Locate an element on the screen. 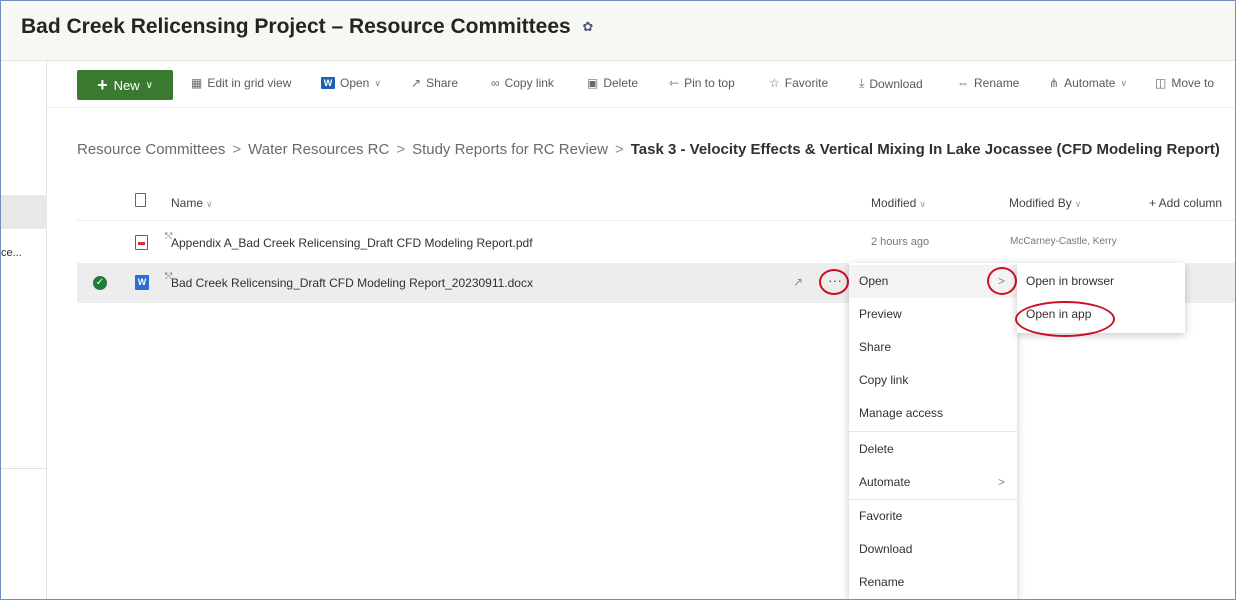 The image size is (1236, 600). automate-label: Automate is located at coordinates (1090, 83).